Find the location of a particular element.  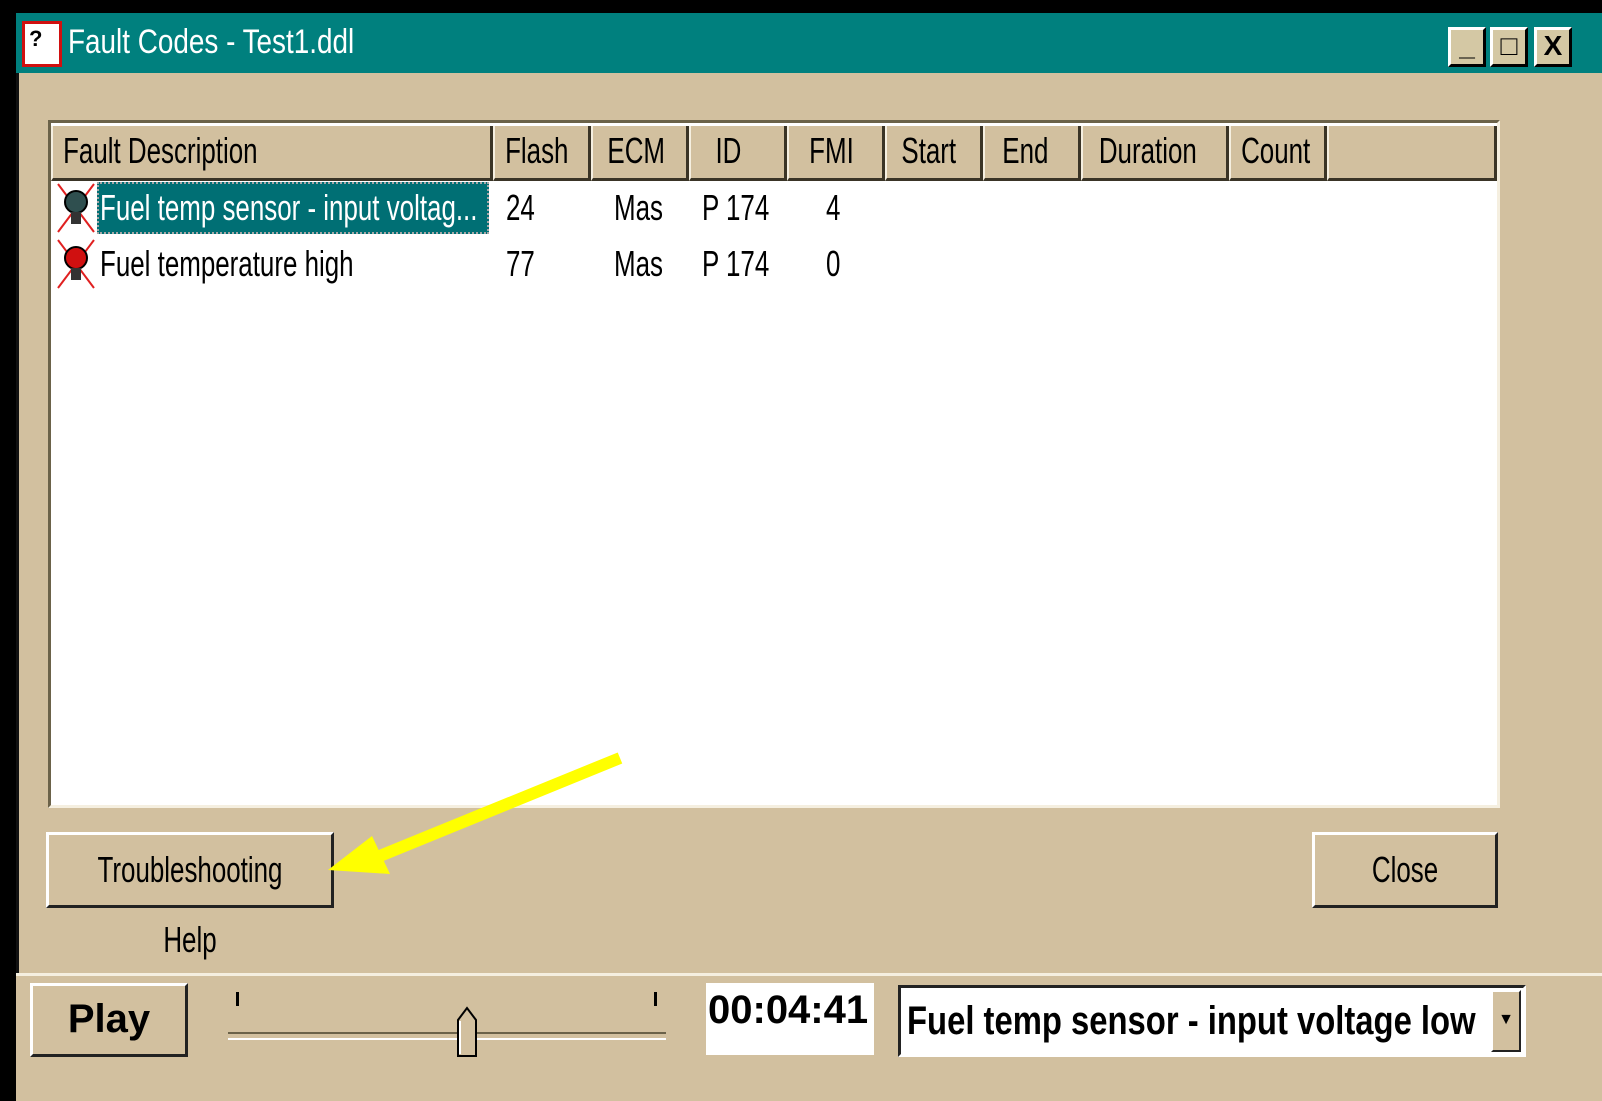

chevron-down-icon: ▼ is located at coordinates (1506, 1021).